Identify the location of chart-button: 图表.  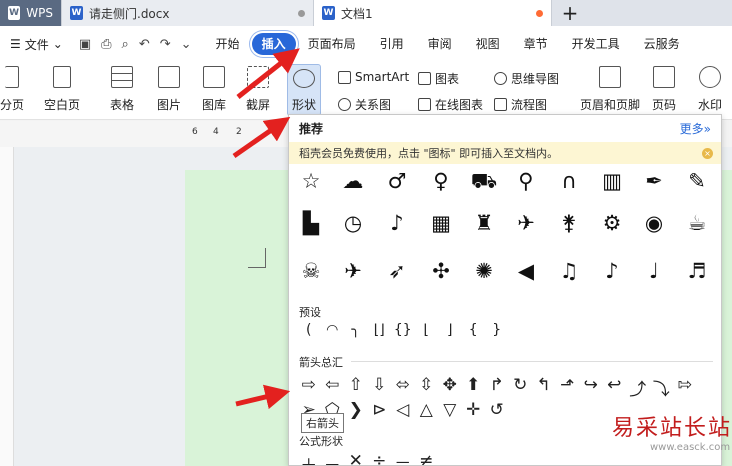
(438, 78).